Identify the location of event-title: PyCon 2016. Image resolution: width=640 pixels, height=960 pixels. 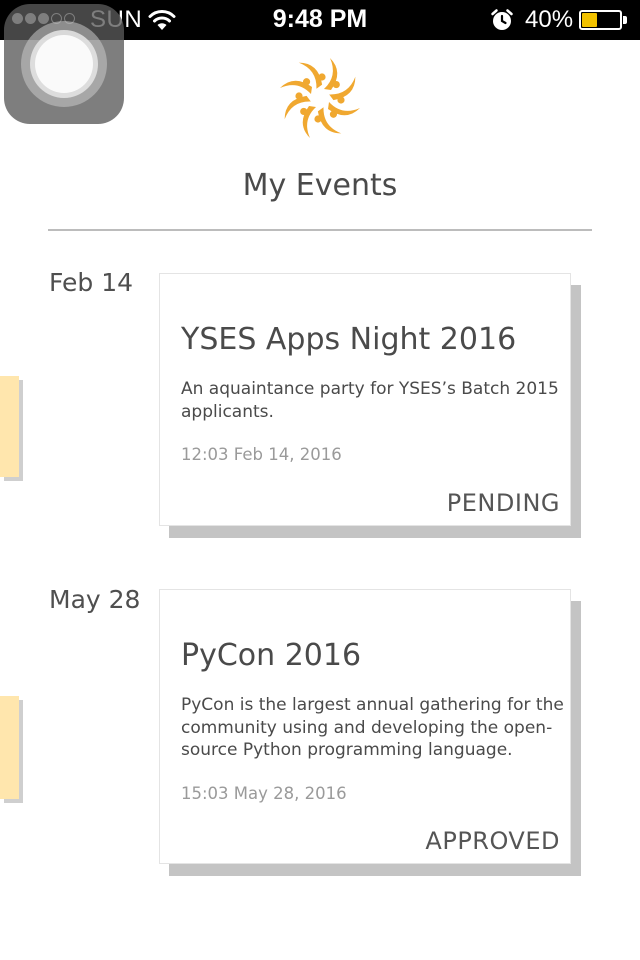
(271, 655).